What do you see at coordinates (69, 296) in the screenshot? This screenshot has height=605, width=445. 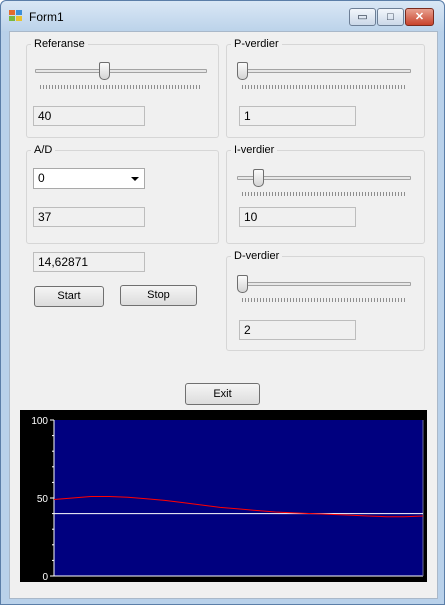 I see `start-button: Start` at bounding box center [69, 296].